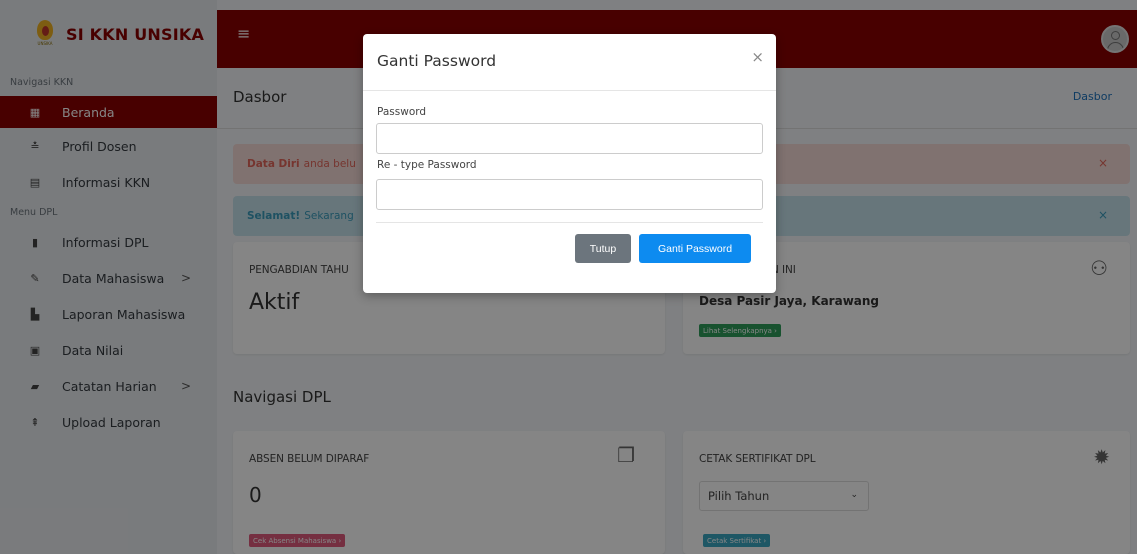  I want to click on close-icon: ×, so click(757, 57).